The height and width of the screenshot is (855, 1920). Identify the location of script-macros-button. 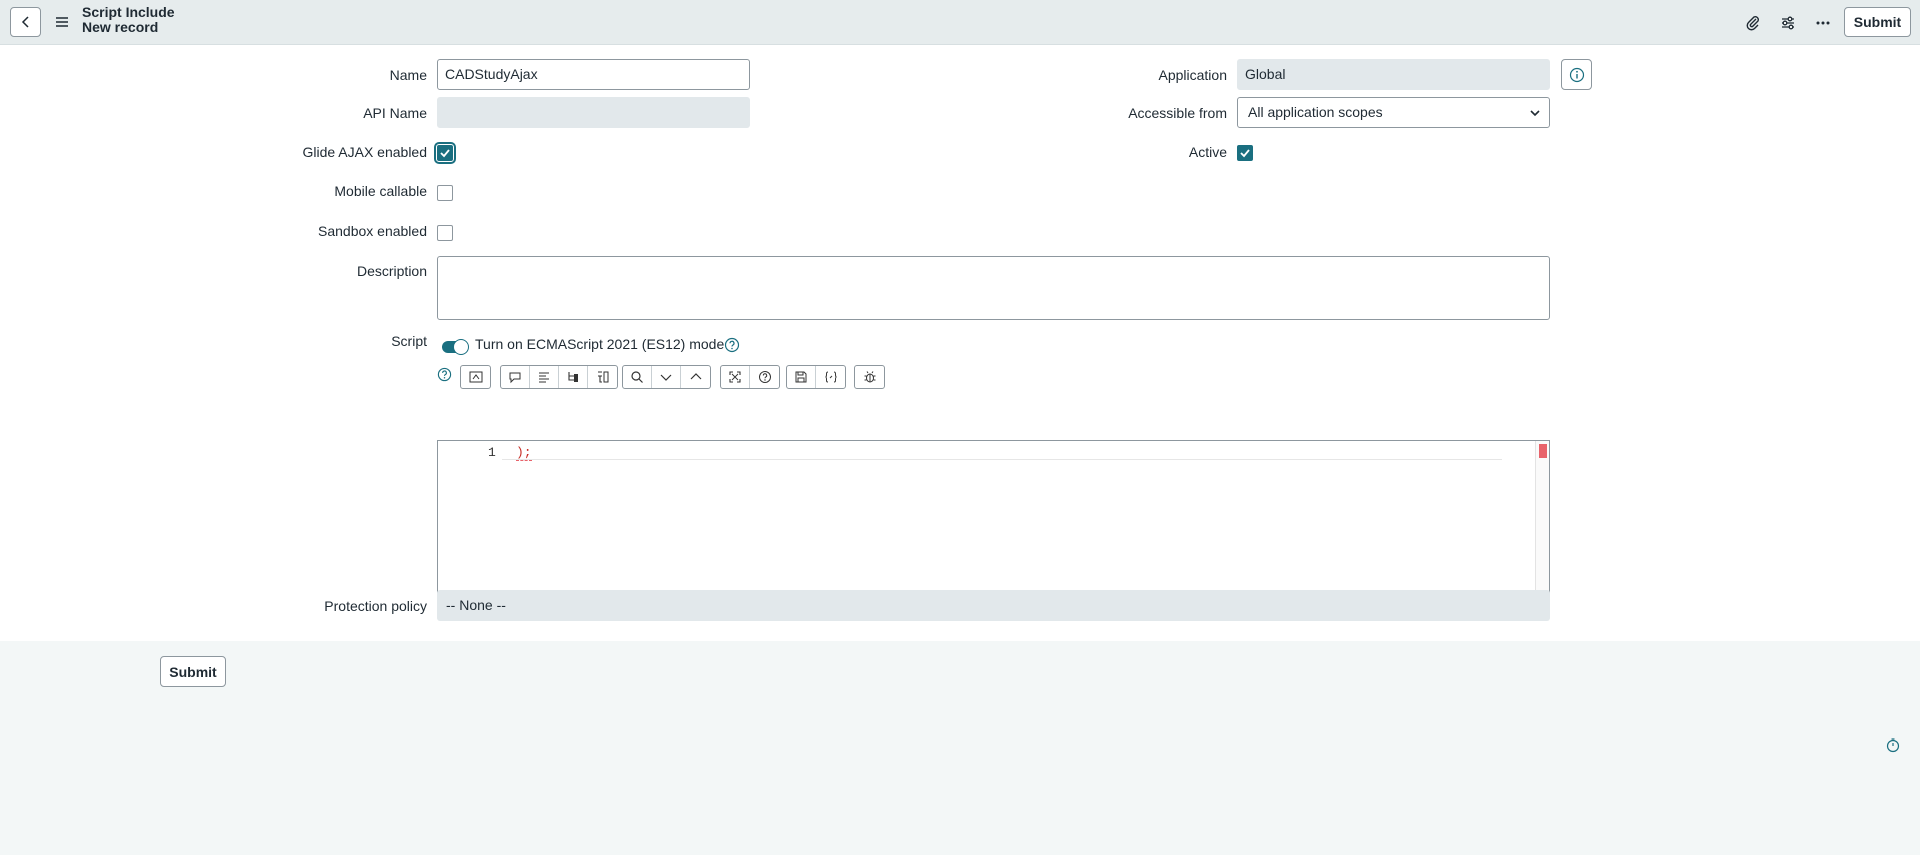
(830, 377).